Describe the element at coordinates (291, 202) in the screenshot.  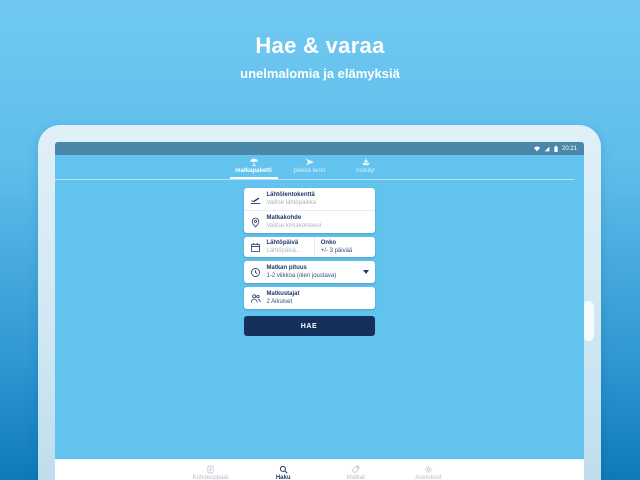
I see `field-placeholder: Valitse lähtöpaikka` at that location.